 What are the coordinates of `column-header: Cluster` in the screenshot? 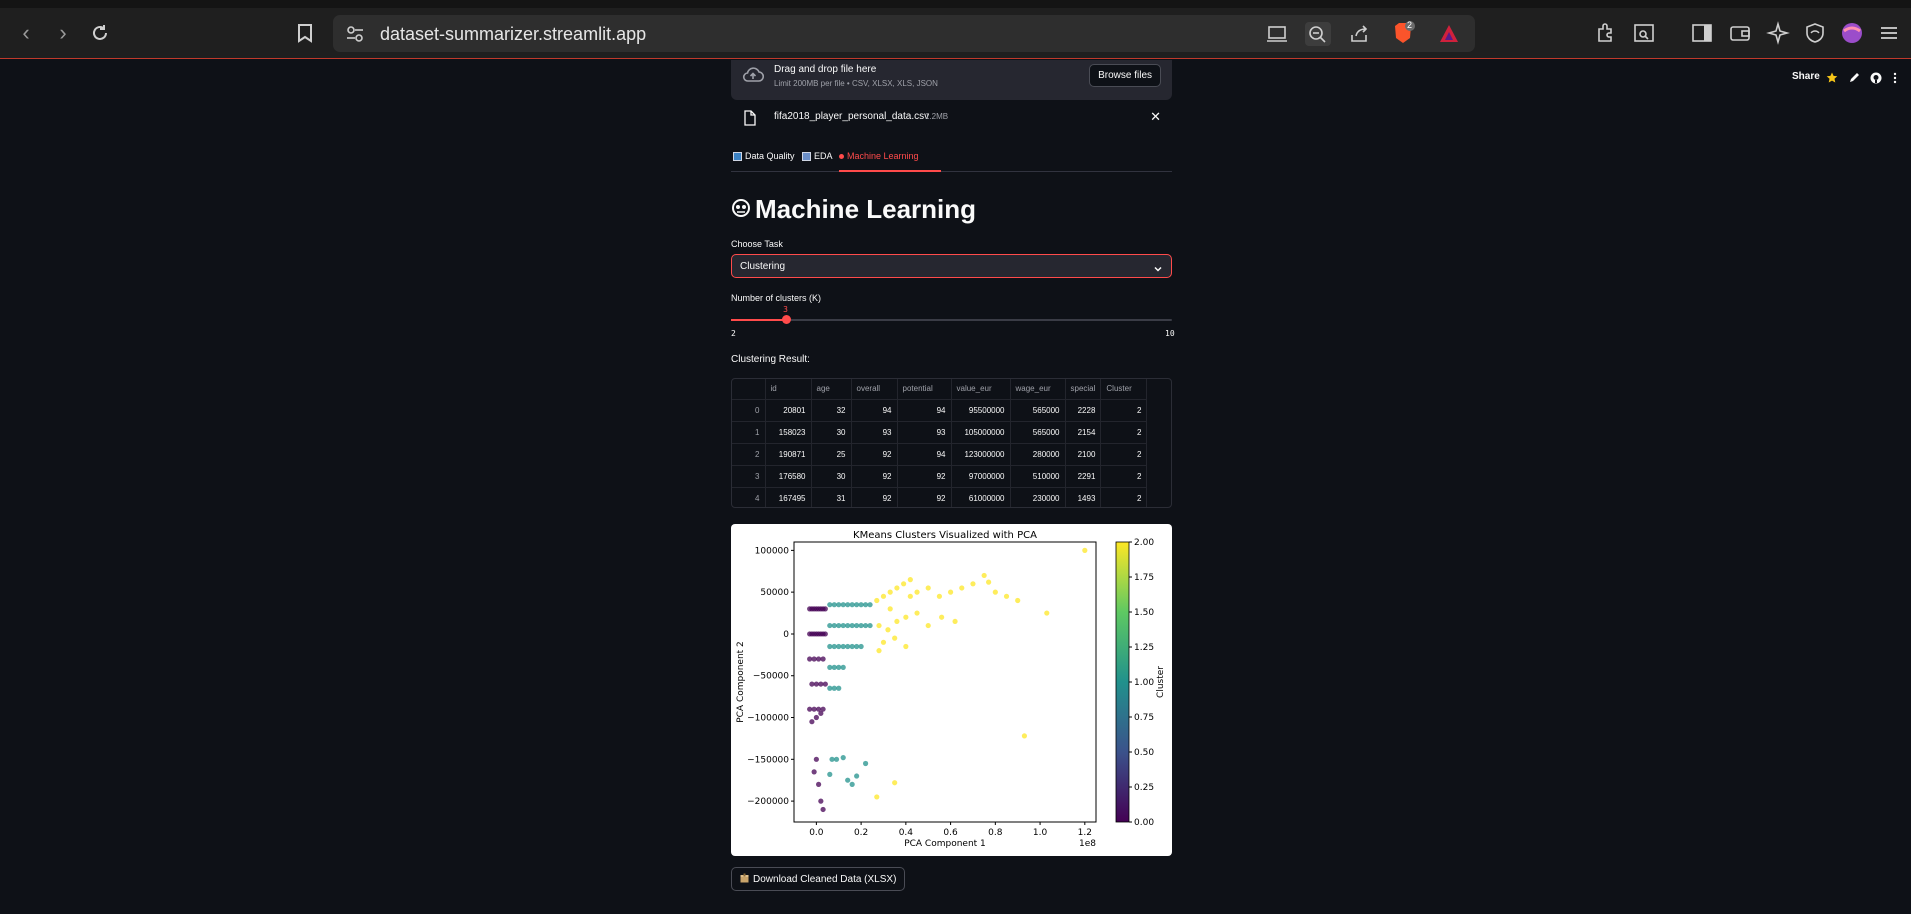 It's located at (1124, 389).